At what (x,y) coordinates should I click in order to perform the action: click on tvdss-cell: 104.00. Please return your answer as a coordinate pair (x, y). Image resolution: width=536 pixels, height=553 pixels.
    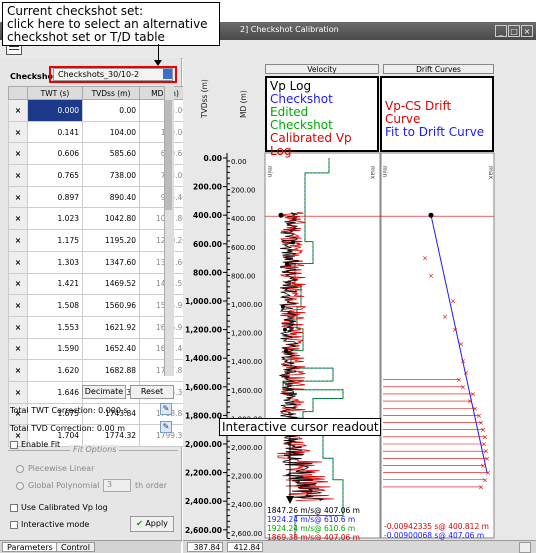
    Looking at the image, I should click on (111, 132).